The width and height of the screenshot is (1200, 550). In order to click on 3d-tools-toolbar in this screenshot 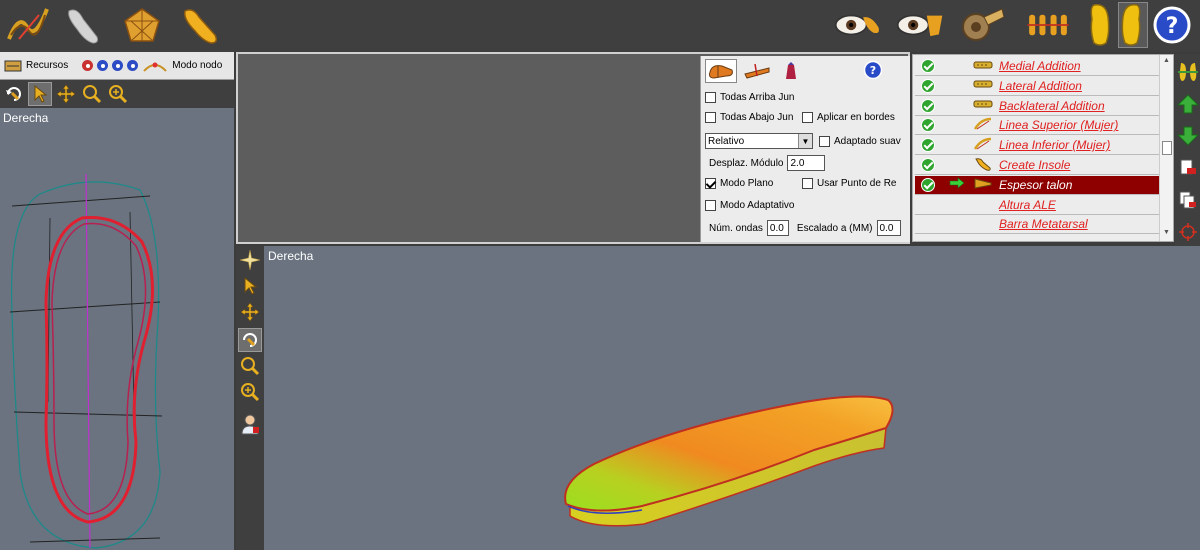, I will do `click(250, 398)`.